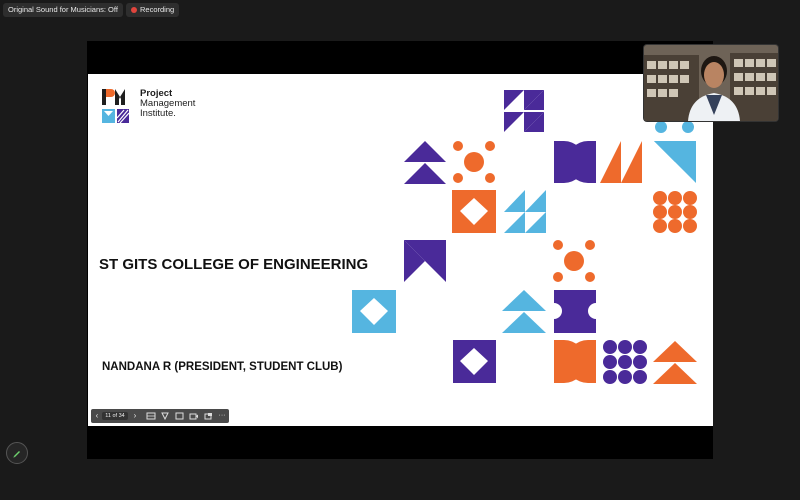 The height and width of the screenshot is (500, 800). I want to click on blue-corner-triangles, so click(675, 152).